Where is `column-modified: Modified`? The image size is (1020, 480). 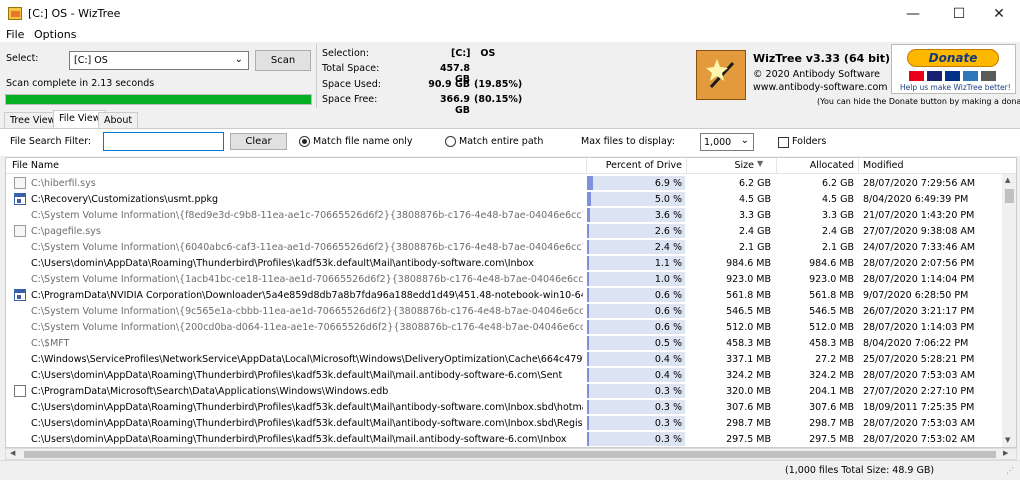 column-modified: Modified is located at coordinates (883, 165).